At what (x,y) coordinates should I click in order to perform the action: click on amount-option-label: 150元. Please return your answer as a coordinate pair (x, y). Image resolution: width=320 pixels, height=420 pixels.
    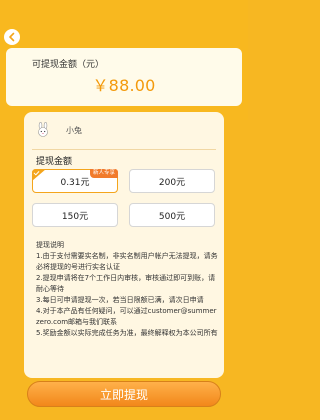
    Looking at the image, I should click on (75, 216).